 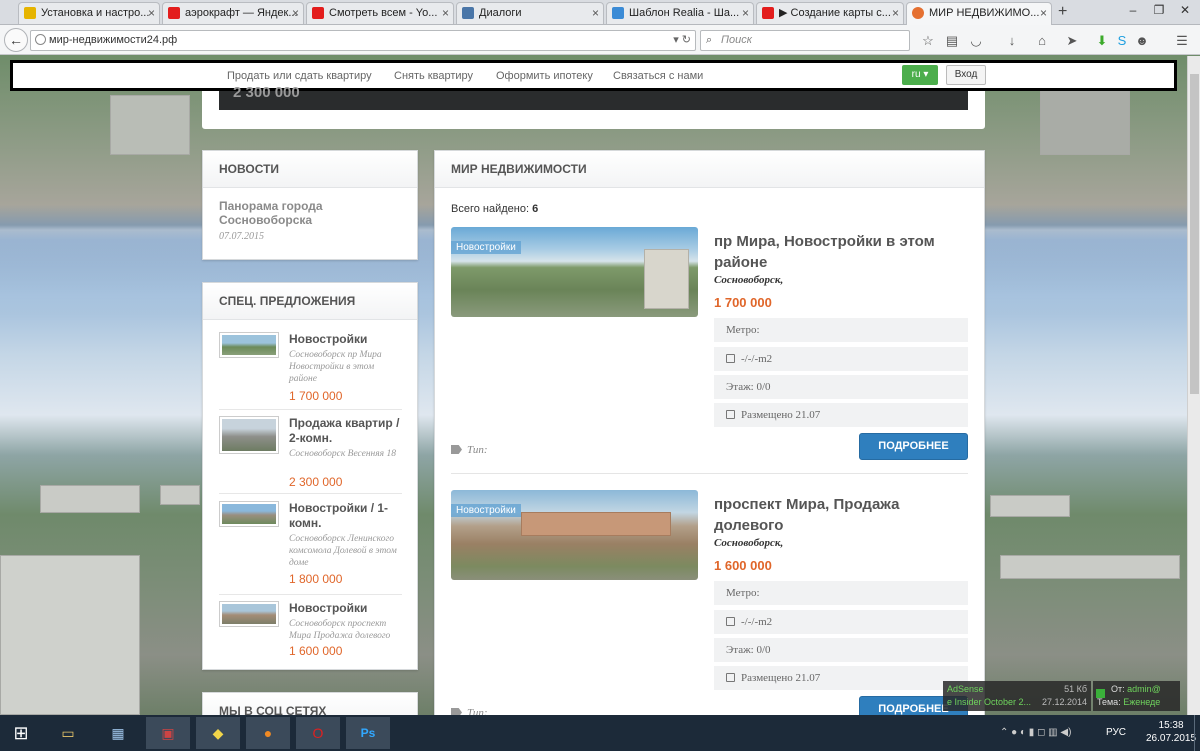 I want to click on nav-link-mortgage: Оформить ипотеку, so click(x=544, y=76).